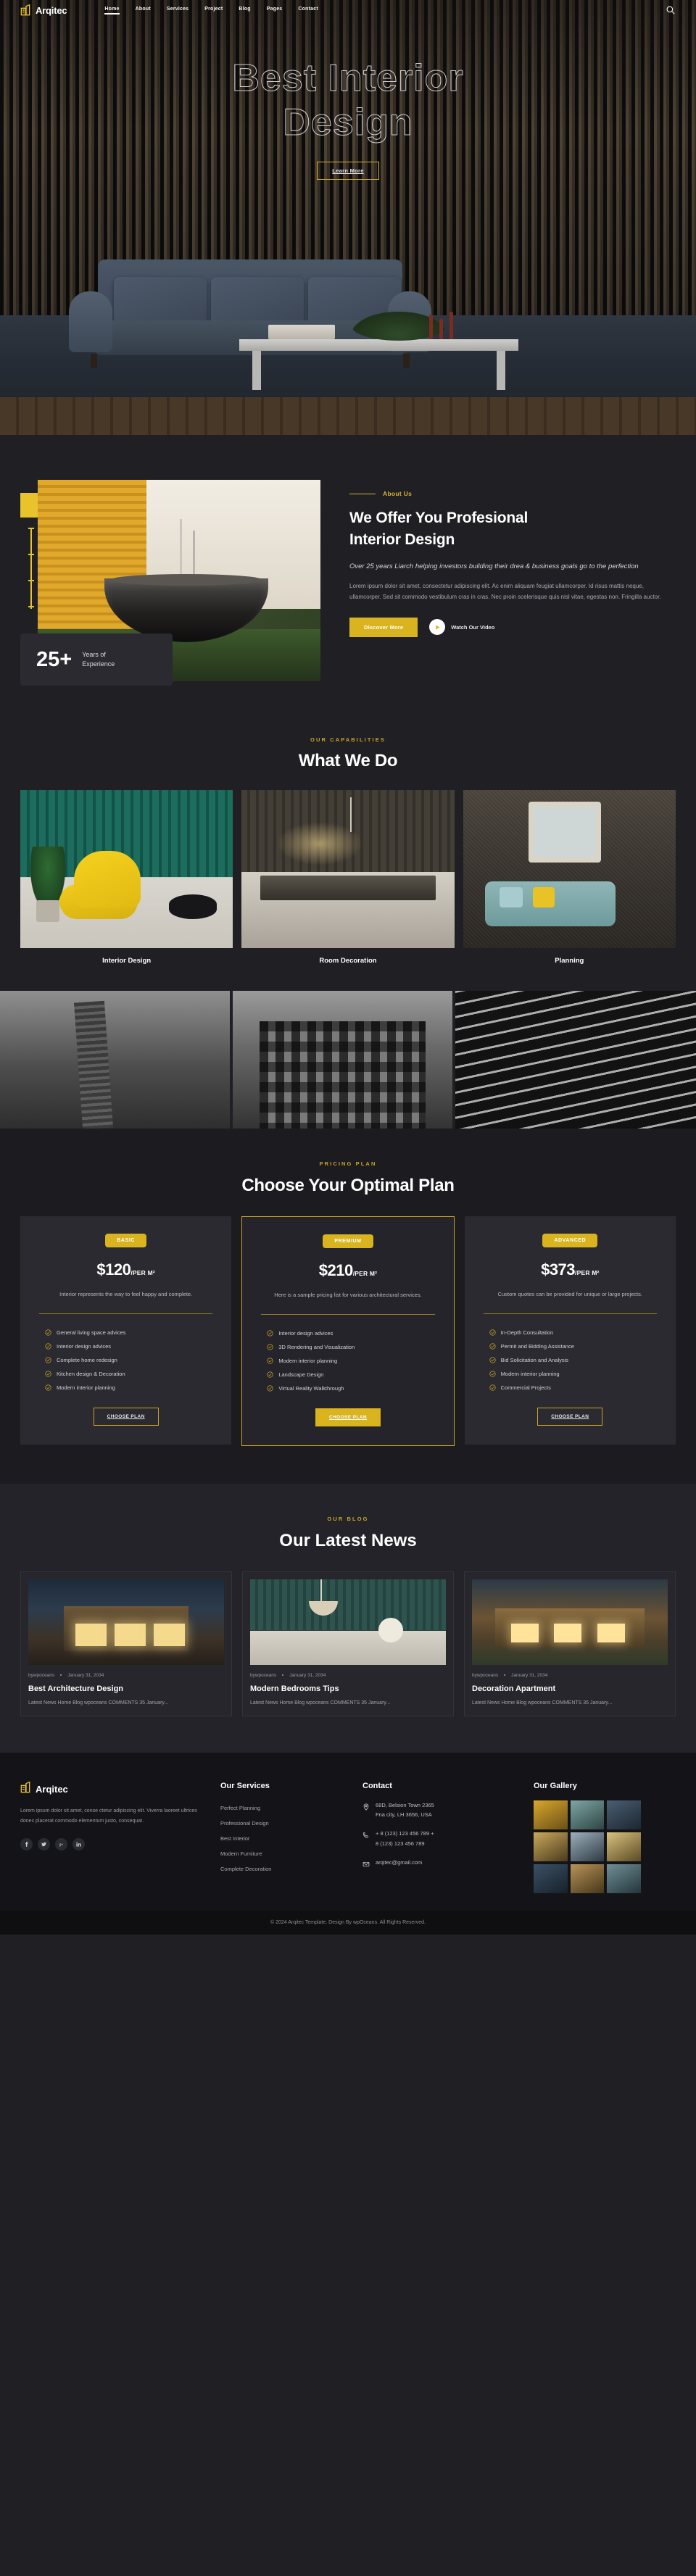 The image size is (696, 2576). I want to click on years-experience-badge: 25+ Years of Experience, so click(96, 659).